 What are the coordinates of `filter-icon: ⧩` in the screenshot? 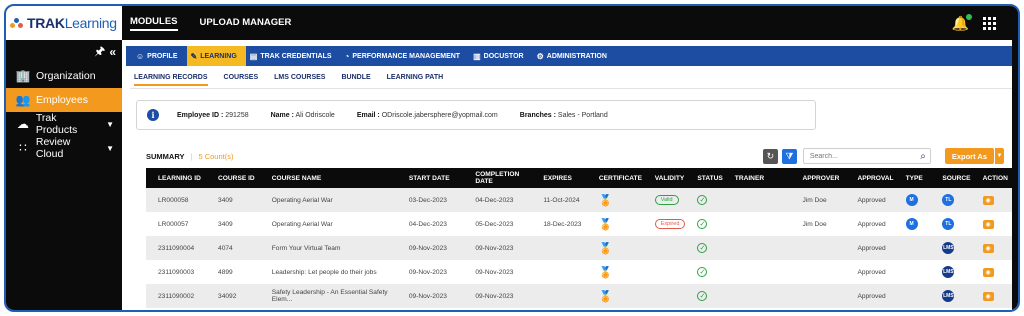 It's located at (789, 156).